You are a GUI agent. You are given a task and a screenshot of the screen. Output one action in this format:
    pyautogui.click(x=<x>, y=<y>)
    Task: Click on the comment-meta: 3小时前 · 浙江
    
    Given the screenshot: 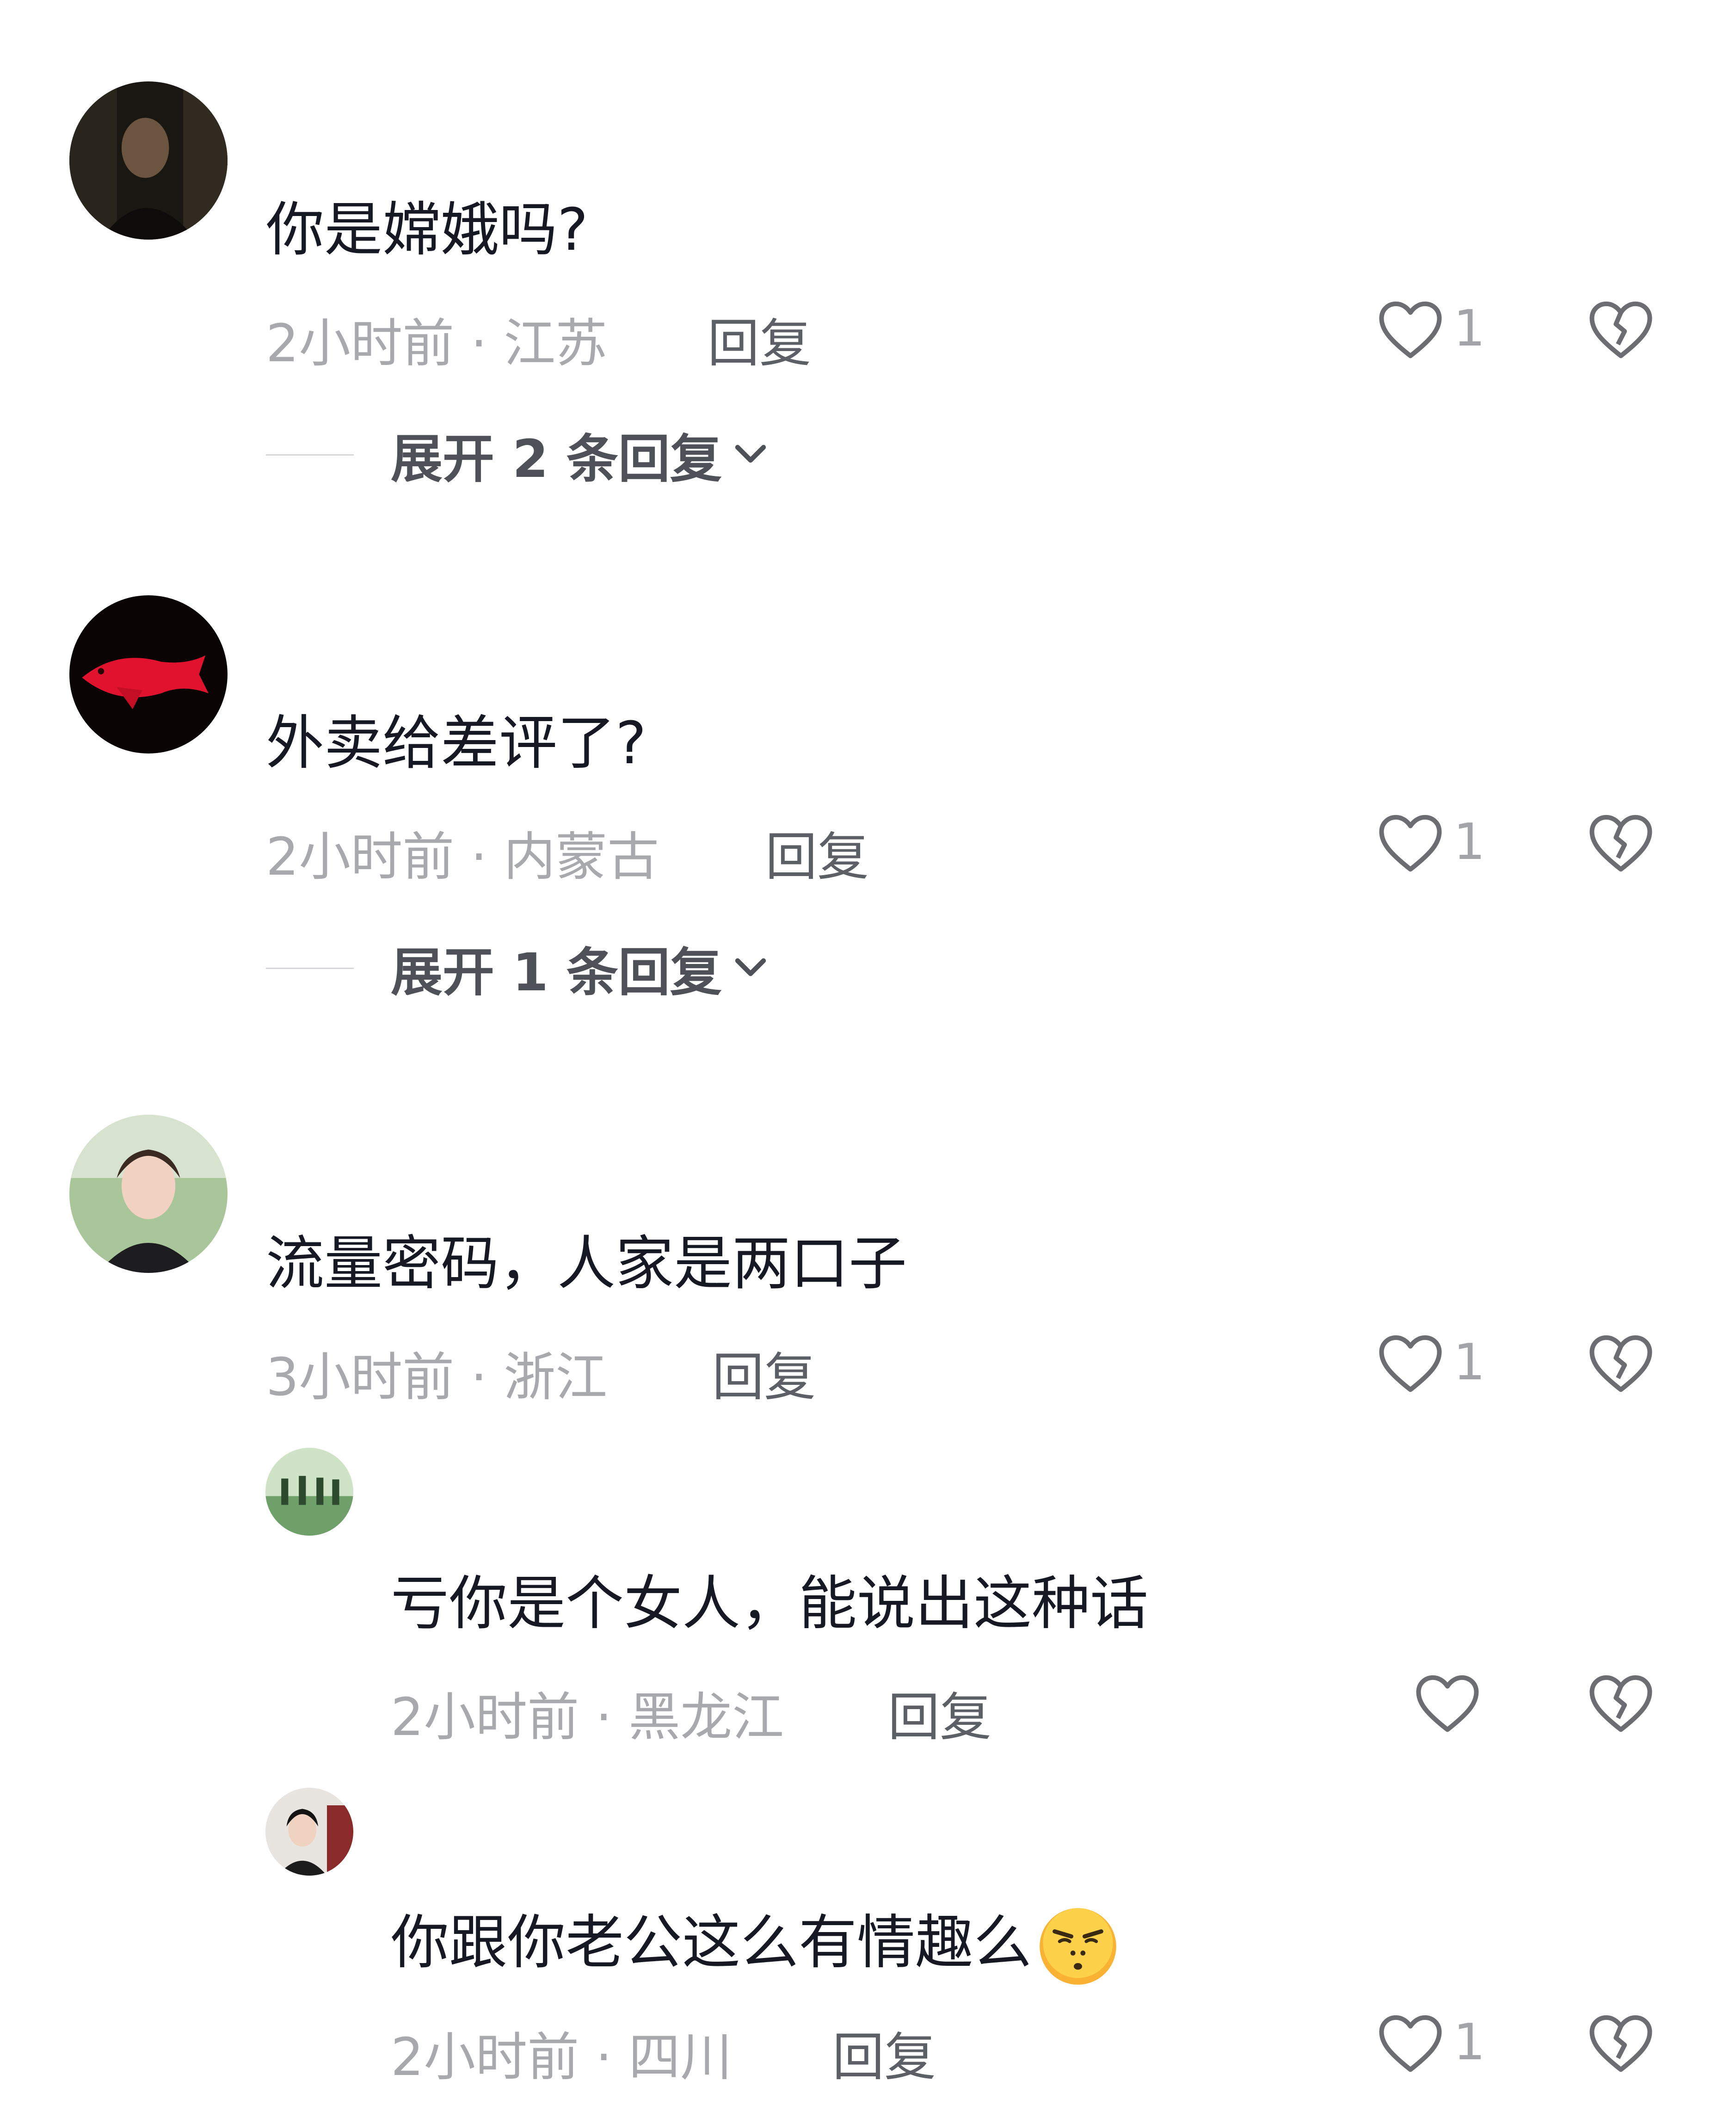 What is the action you would take?
    pyautogui.click(x=436, y=1372)
    